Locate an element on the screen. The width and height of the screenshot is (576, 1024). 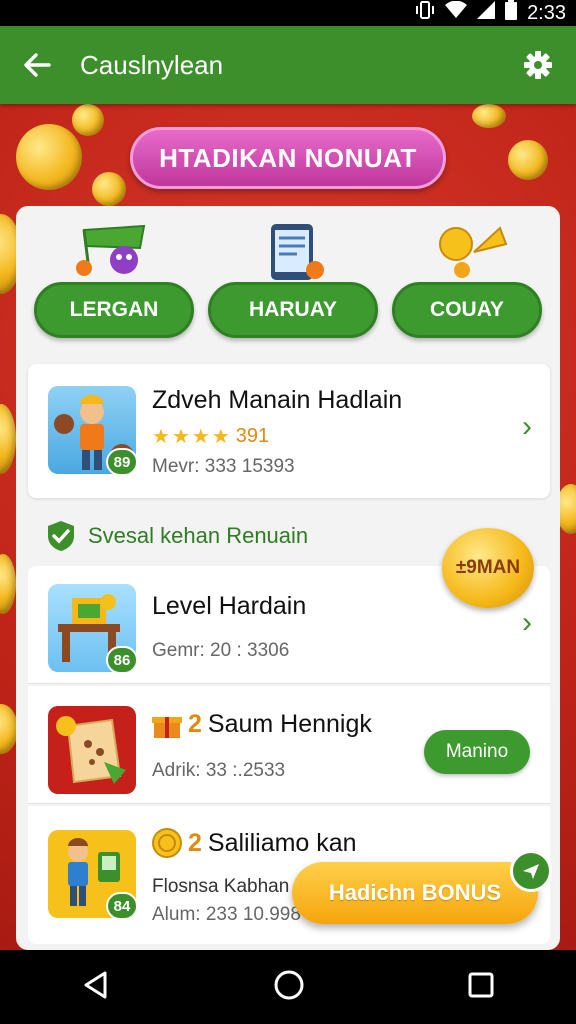
gear-icon is located at coordinates (538, 65).